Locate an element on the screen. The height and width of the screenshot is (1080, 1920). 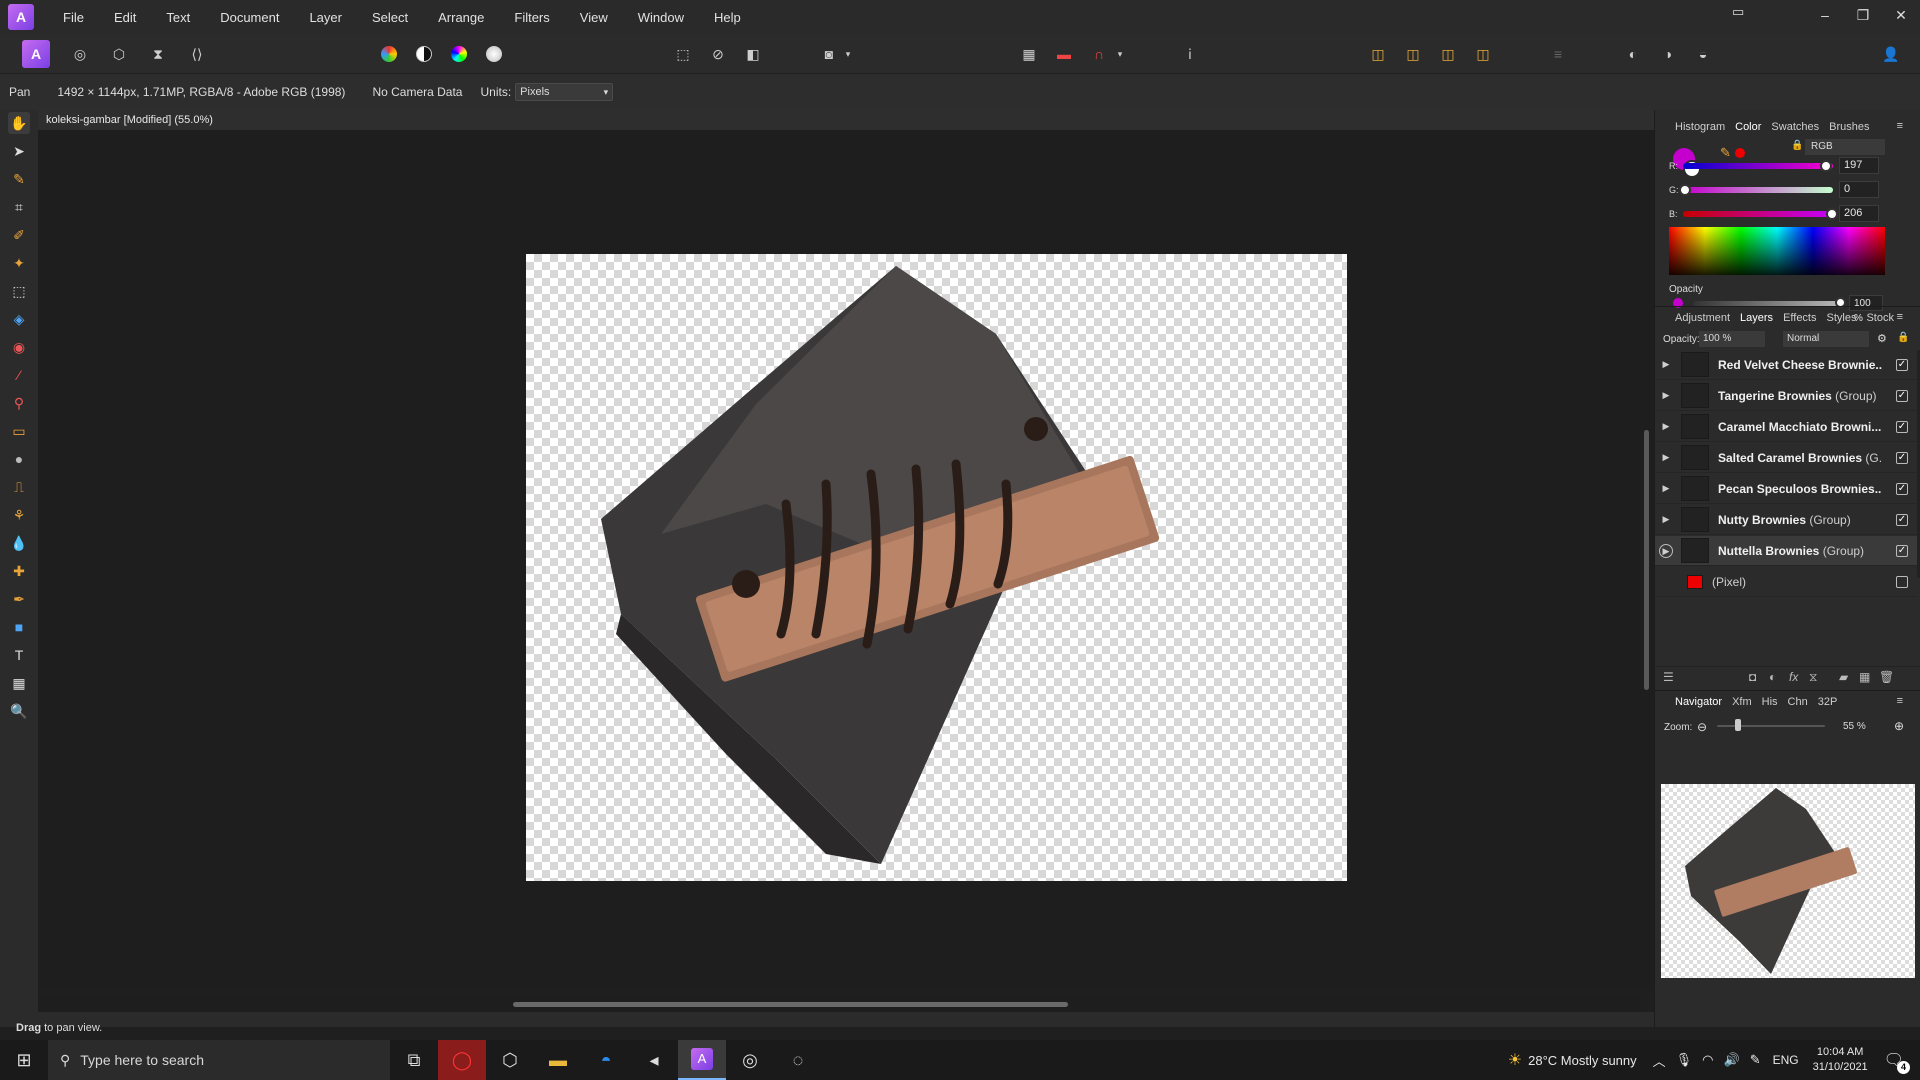
blue-slider is located at coordinates (1758, 214).